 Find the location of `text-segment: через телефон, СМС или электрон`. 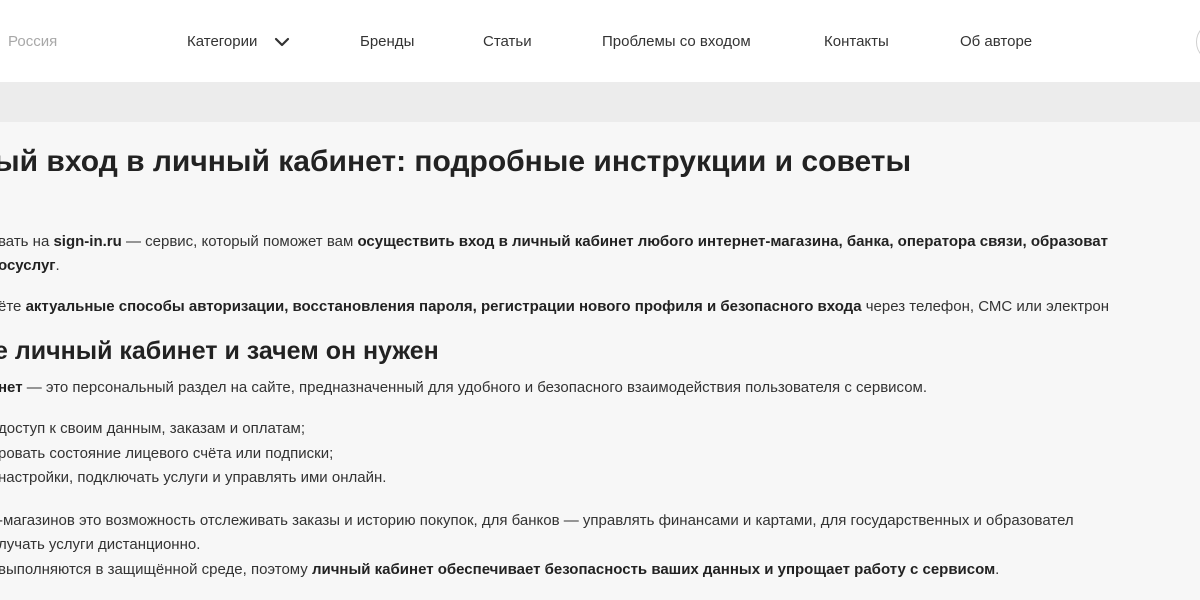

text-segment: через телефон, СМС или электрон is located at coordinates (985, 306).